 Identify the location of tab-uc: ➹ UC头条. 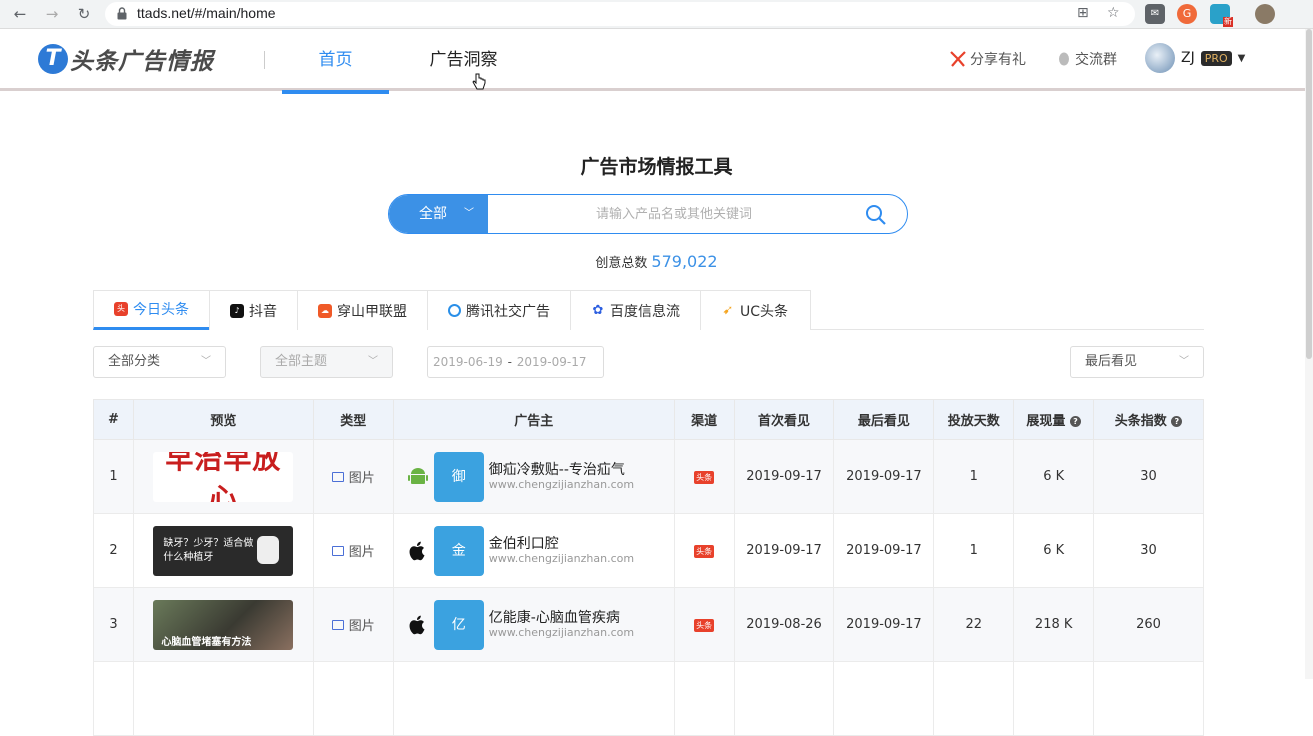
(755, 310).